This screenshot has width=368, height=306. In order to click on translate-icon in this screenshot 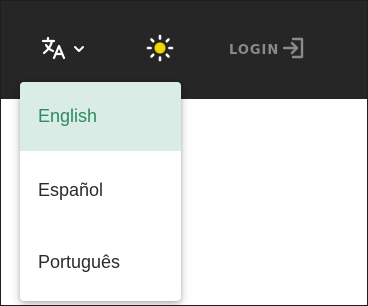, I will do `click(54, 50)`.